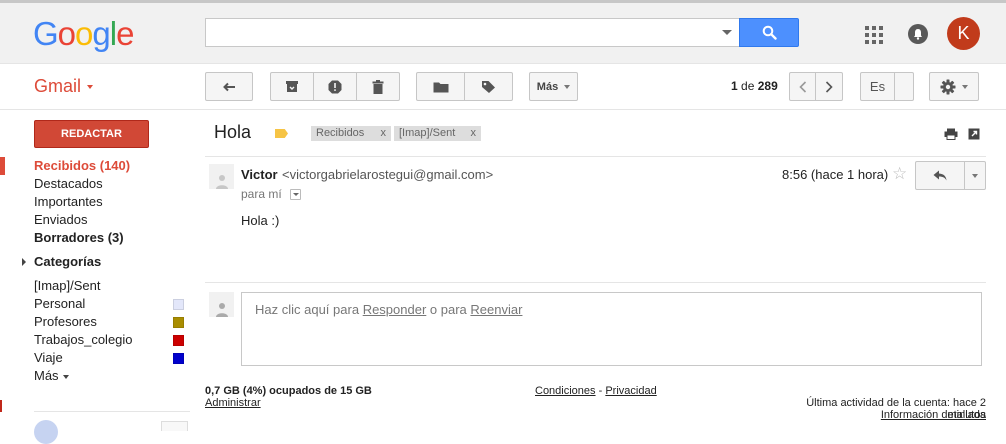  Describe the element at coordinates (260, 220) in the screenshot. I see `message-body: Hola :)` at that location.